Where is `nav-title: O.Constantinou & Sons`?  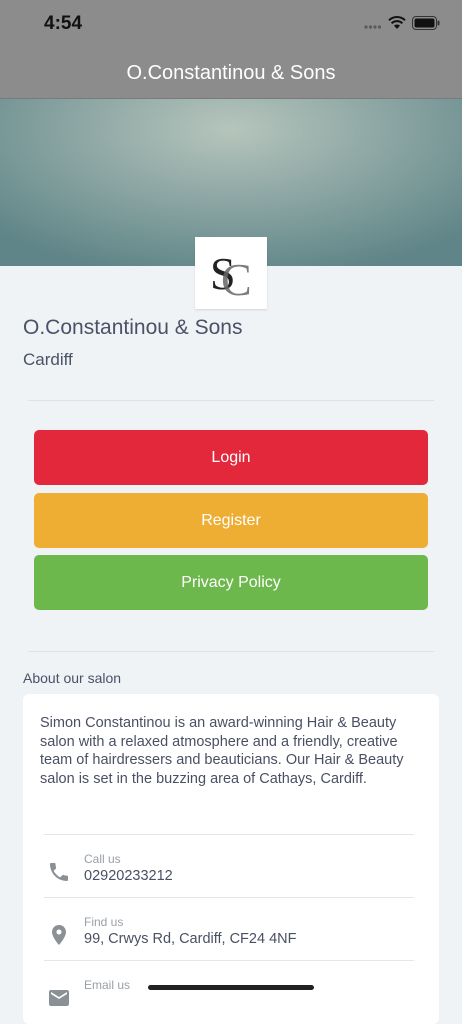 nav-title: O.Constantinou & Sons is located at coordinates (231, 73).